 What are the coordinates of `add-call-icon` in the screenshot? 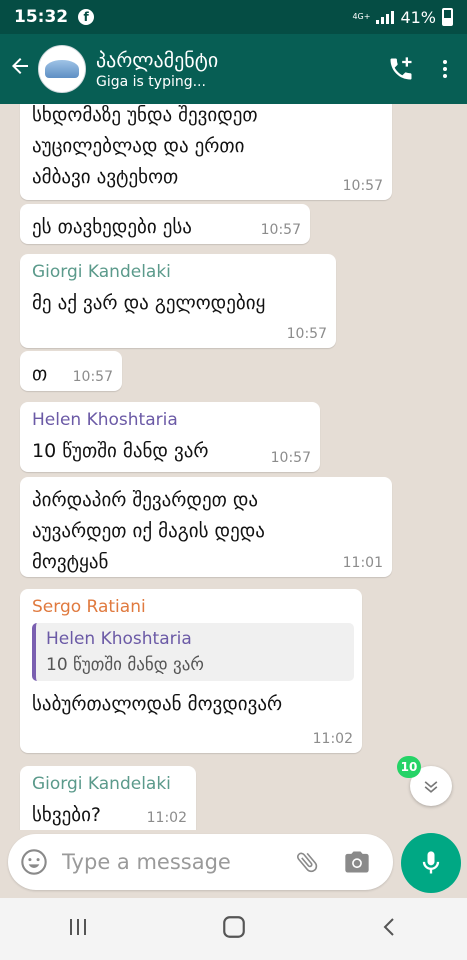 It's located at (401, 69).